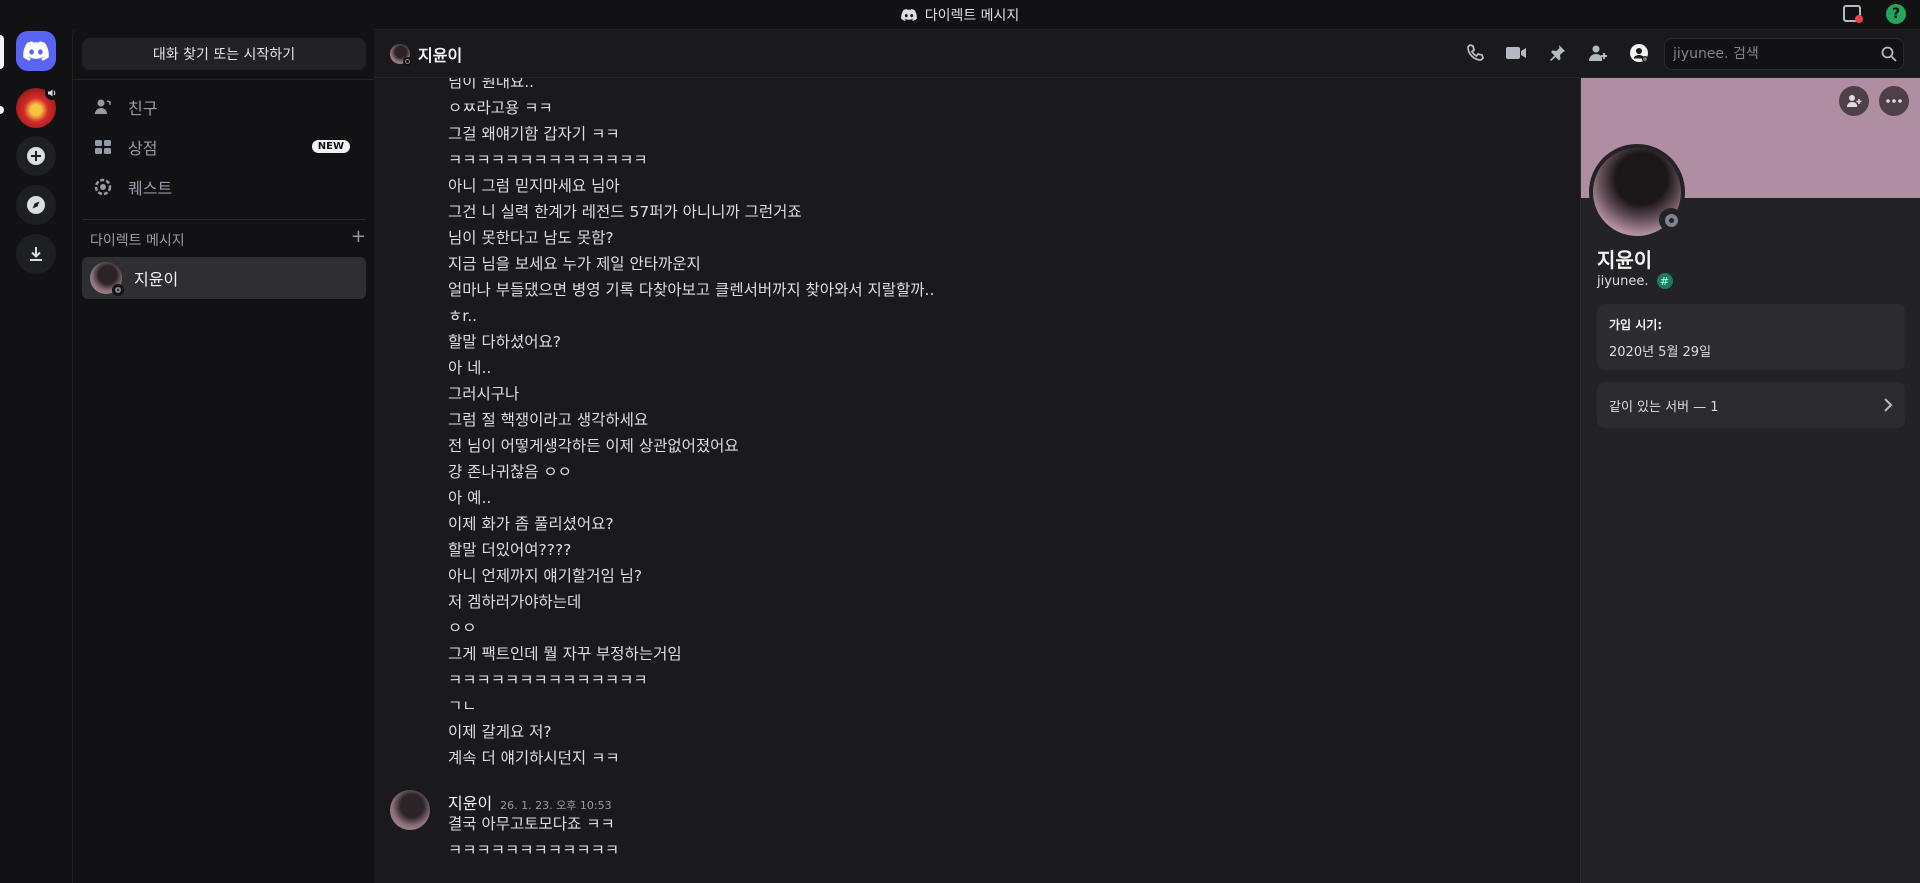 Image resolution: width=1920 pixels, height=883 pixels. Describe the element at coordinates (156, 279) in the screenshot. I see `dm-item-name: 지윤이` at that location.